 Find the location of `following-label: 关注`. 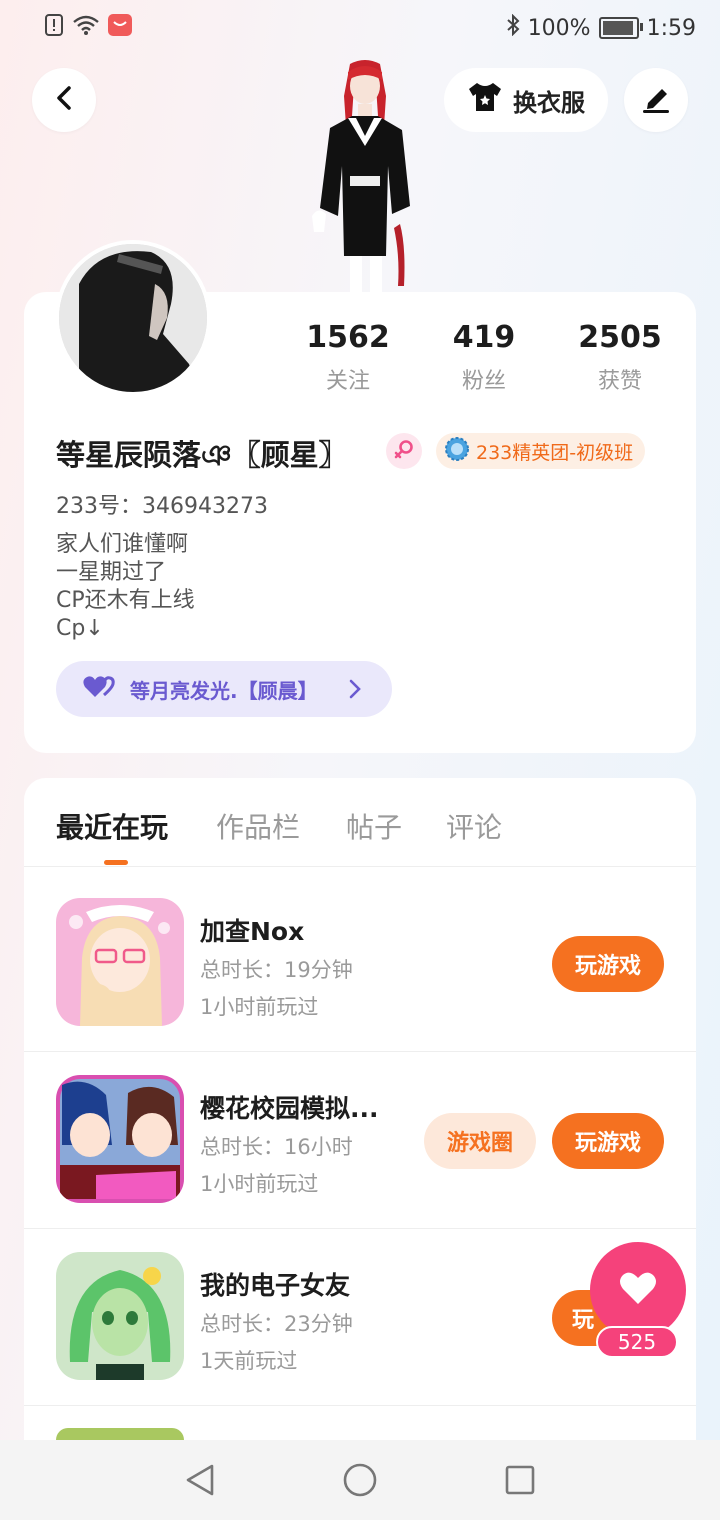

following-label: 关注 is located at coordinates (347, 381).